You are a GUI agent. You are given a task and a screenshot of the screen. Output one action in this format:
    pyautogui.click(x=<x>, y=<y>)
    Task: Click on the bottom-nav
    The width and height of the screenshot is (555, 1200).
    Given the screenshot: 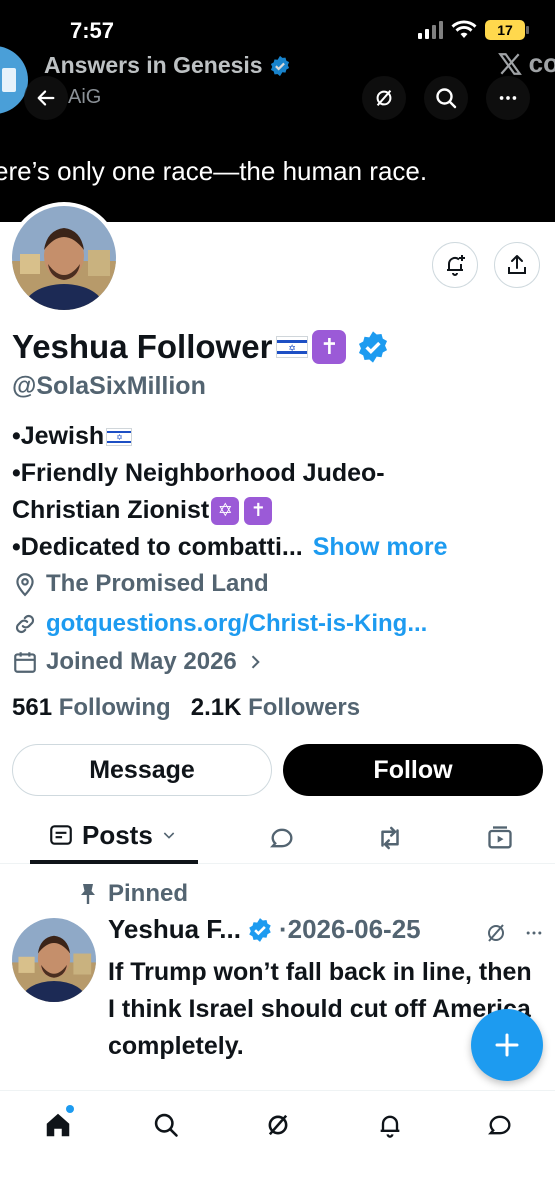 What is the action you would take?
    pyautogui.click(x=277, y=1125)
    